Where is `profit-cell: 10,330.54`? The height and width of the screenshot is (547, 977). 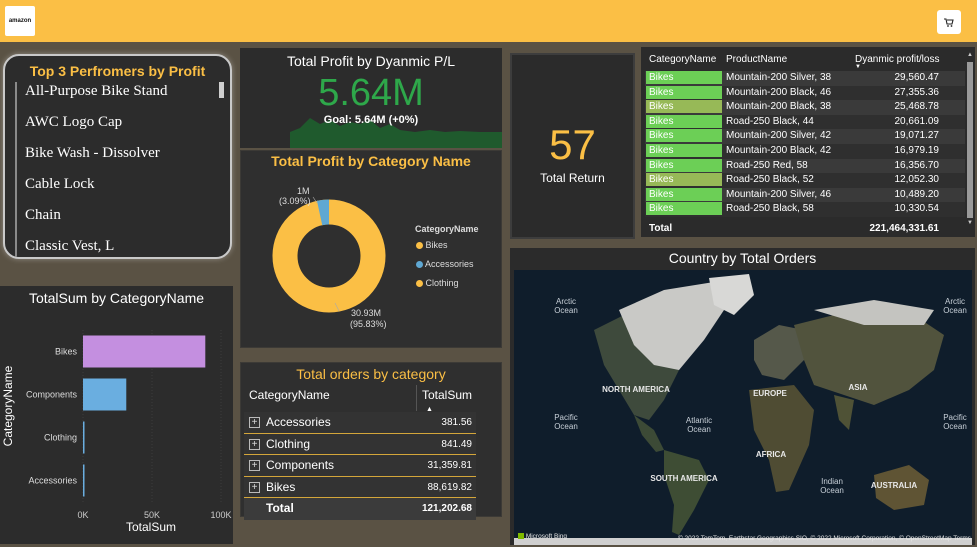
profit-cell: 10,330.54 is located at coordinates (917, 209).